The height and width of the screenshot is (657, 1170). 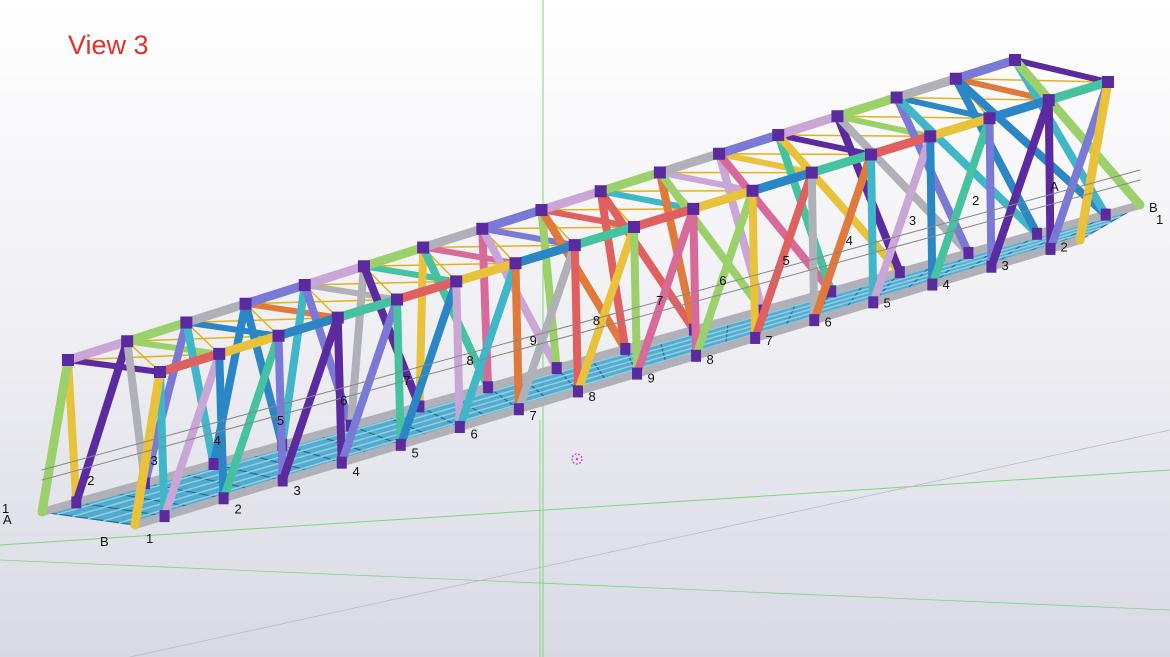 What do you see at coordinates (104, 541) in the screenshot?
I see `grid-label-left: B` at bounding box center [104, 541].